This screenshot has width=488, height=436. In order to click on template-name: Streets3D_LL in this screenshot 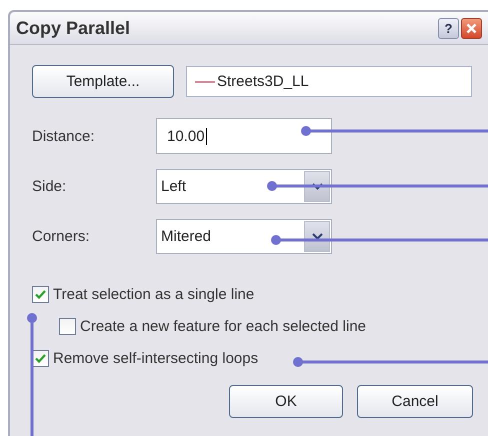, I will do `click(263, 81)`.